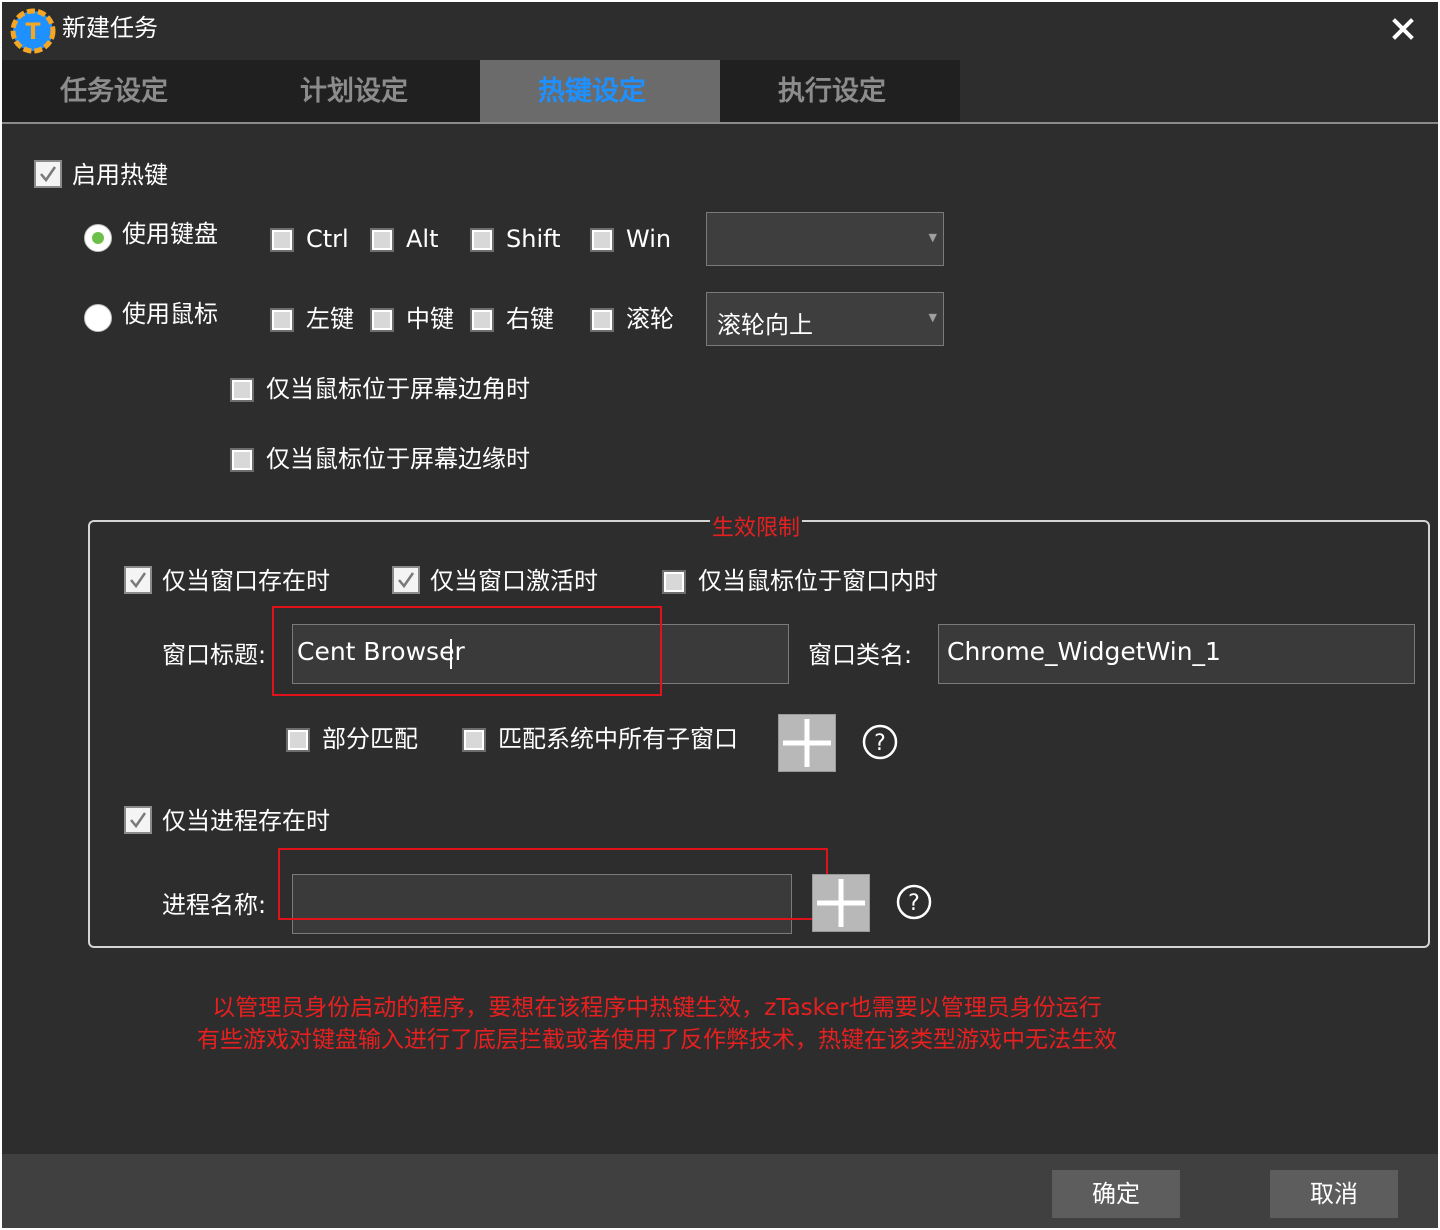 This screenshot has width=1440, height=1230. What do you see at coordinates (430, 319) in the screenshot?
I see `middle-button-label: 中键` at bounding box center [430, 319].